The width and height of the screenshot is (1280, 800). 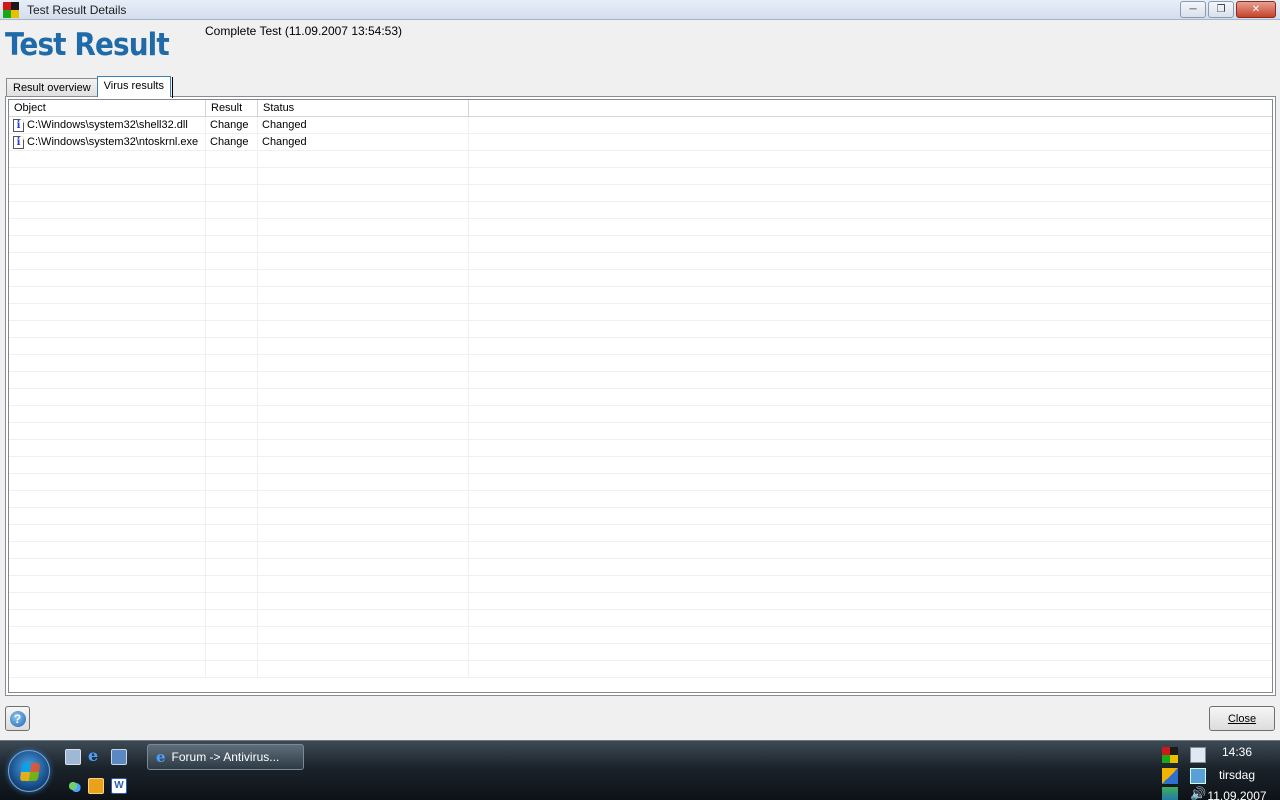 What do you see at coordinates (1193, 9) in the screenshot?
I see `minimize-button: ─` at bounding box center [1193, 9].